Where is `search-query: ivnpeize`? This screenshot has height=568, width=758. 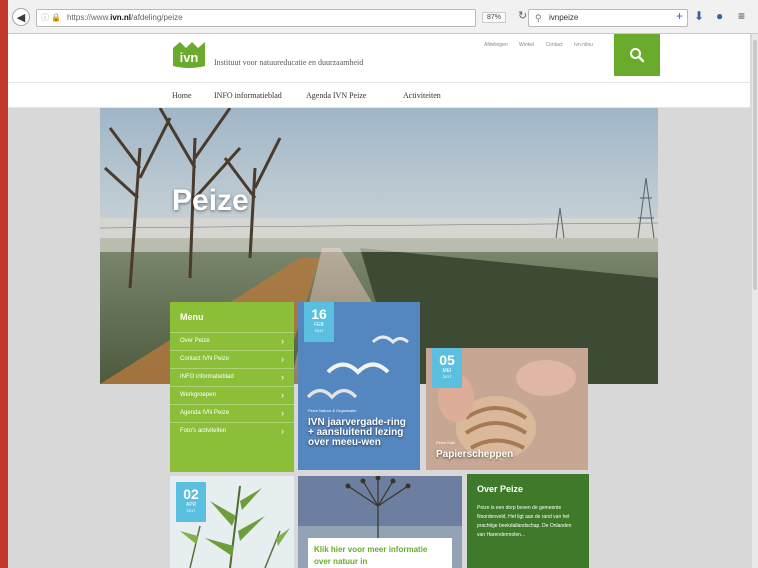 search-query: ivnpeize is located at coordinates (564, 17).